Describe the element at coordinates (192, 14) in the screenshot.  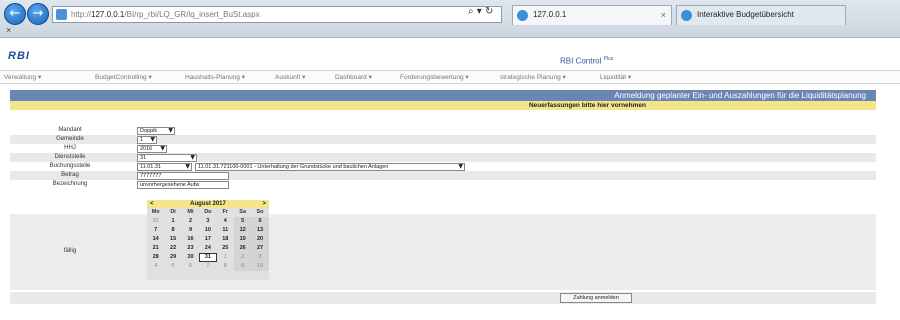
I see `url-path: /BI/rp_rbi/LQ_GR/lq_insert_BuSt.aspx` at that location.